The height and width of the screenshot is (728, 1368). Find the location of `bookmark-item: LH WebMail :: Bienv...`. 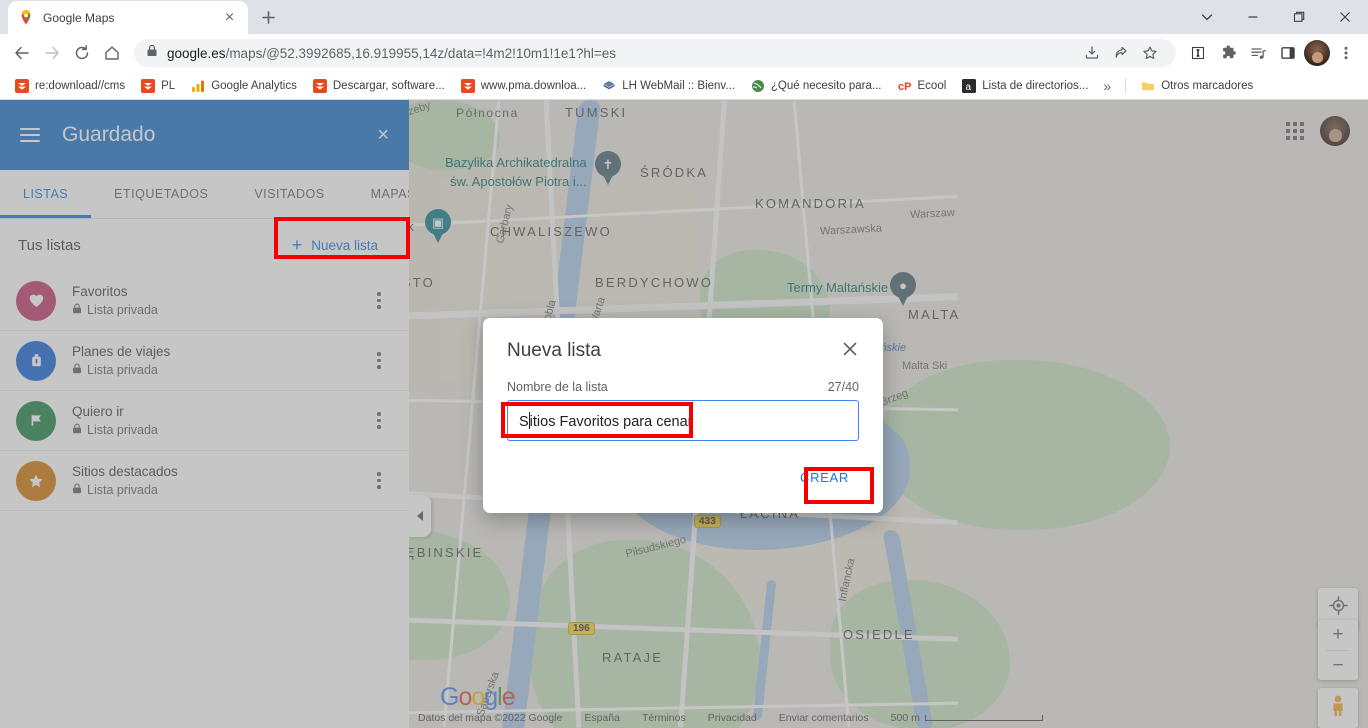

bookmark-item: LH WebMail :: Bienv... is located at coordinates (668, 86).